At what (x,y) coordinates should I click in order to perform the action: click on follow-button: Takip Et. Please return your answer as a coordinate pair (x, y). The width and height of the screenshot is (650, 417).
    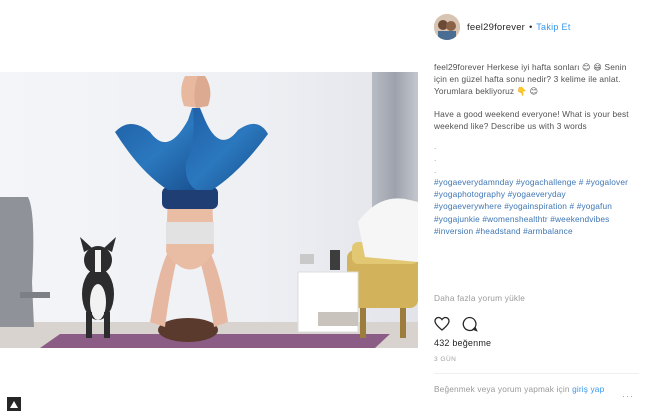
    Looking at the image, I should click on (553, 27).